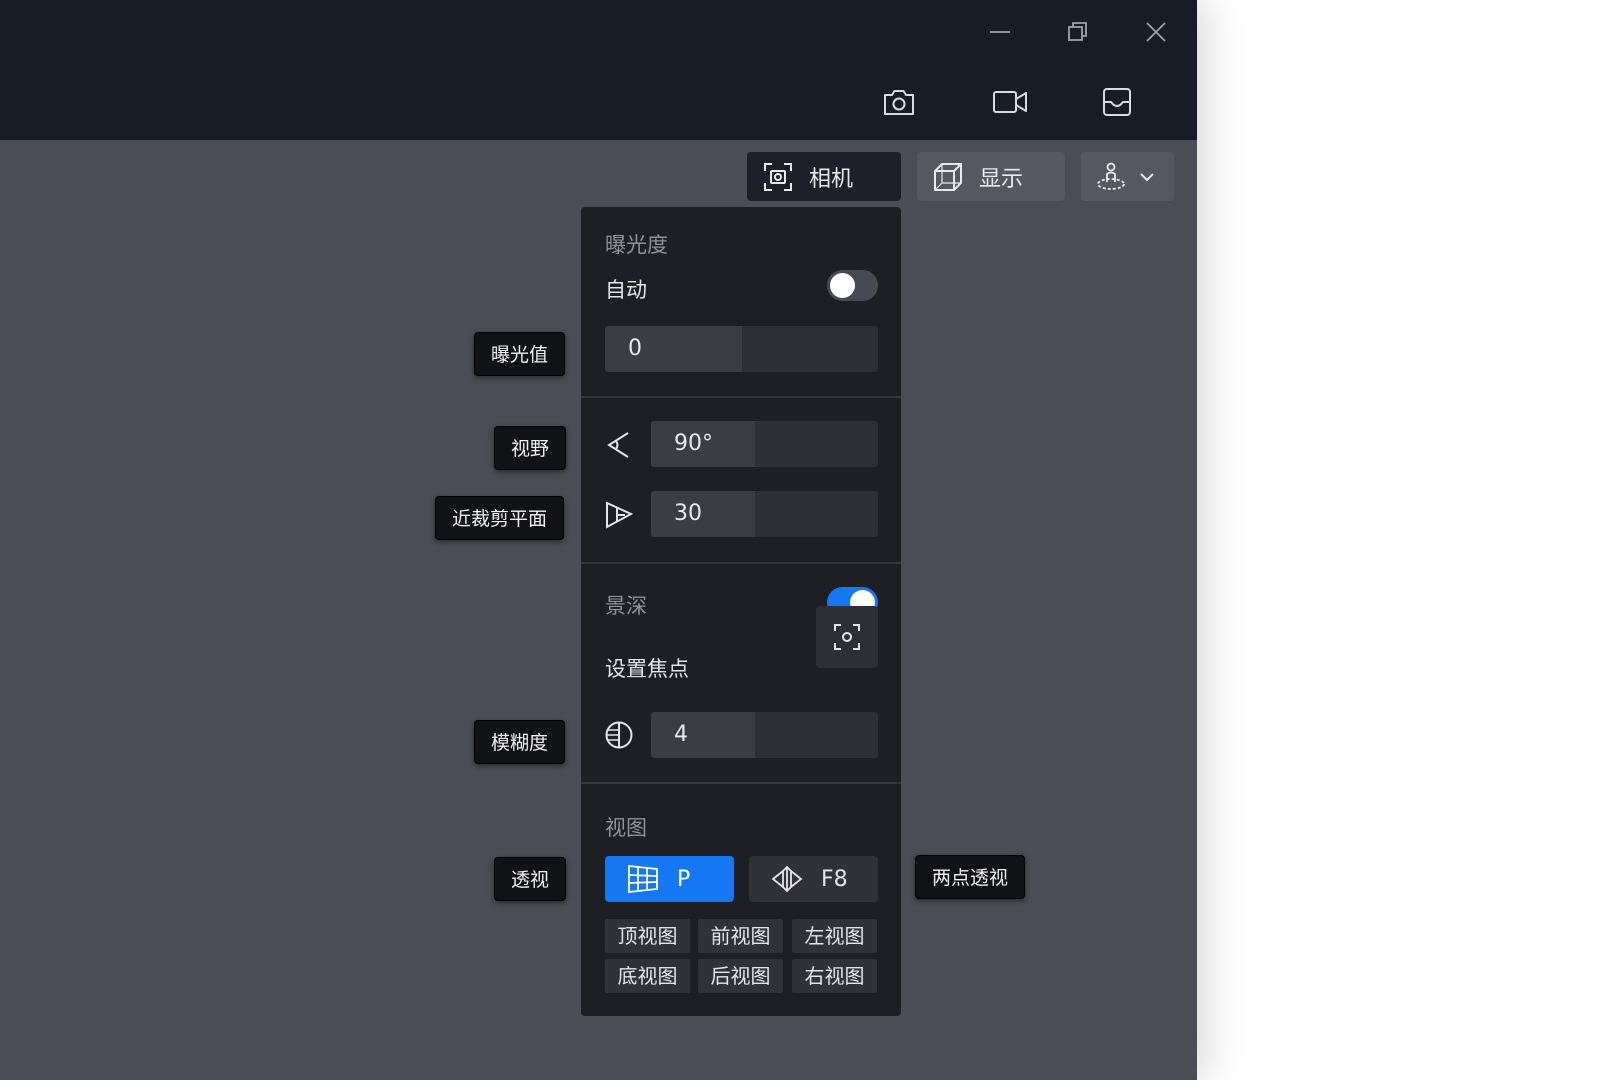 This screenshot has height=1080, width=1608. Describe the element at coordinates (619, 445) in the screenshot. I see `angle-icon` at that location.